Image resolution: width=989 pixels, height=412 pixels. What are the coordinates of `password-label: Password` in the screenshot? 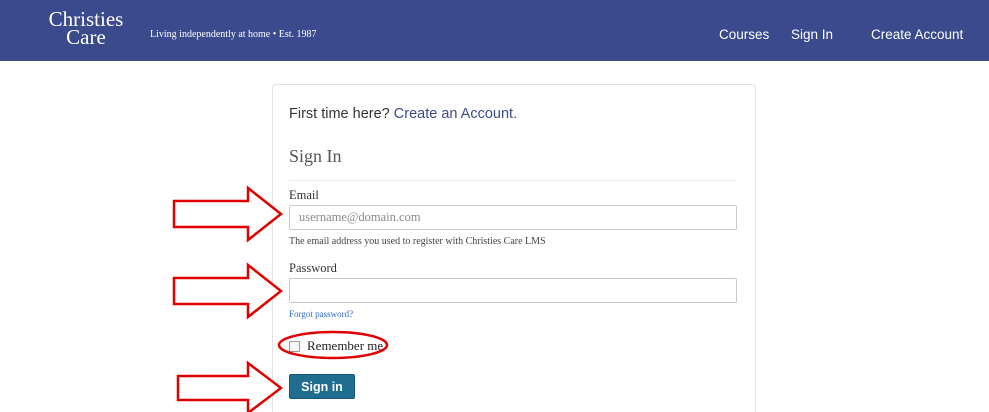 It's located at (313, 268).